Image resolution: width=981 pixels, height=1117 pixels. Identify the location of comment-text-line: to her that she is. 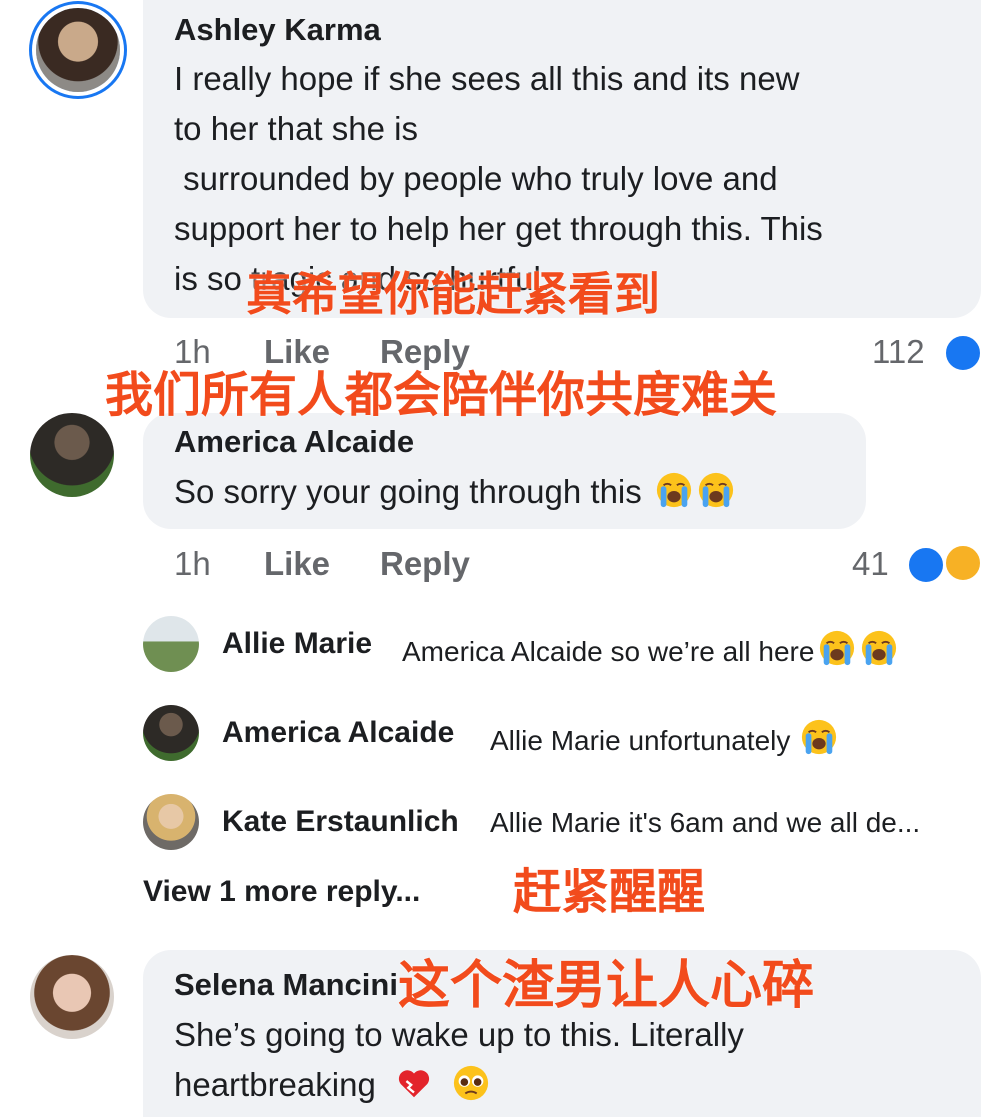
(296, 128).